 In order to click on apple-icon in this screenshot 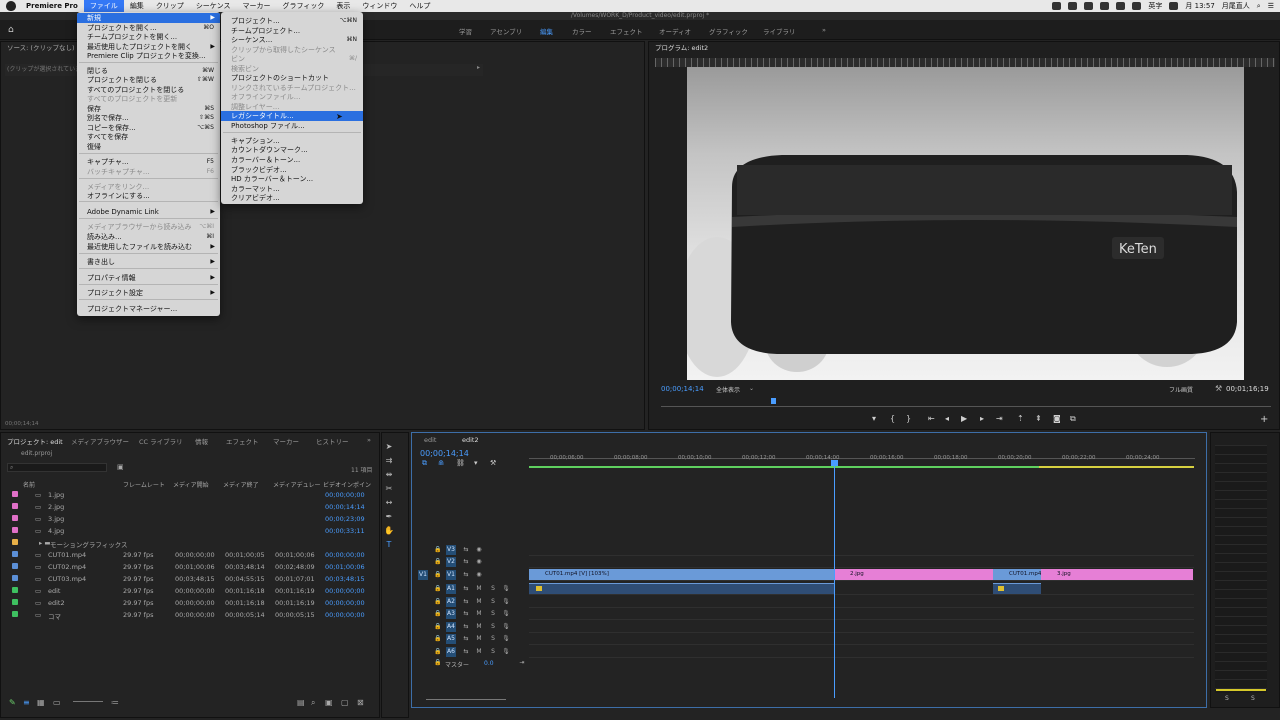, I will do `click(11, 6)`.